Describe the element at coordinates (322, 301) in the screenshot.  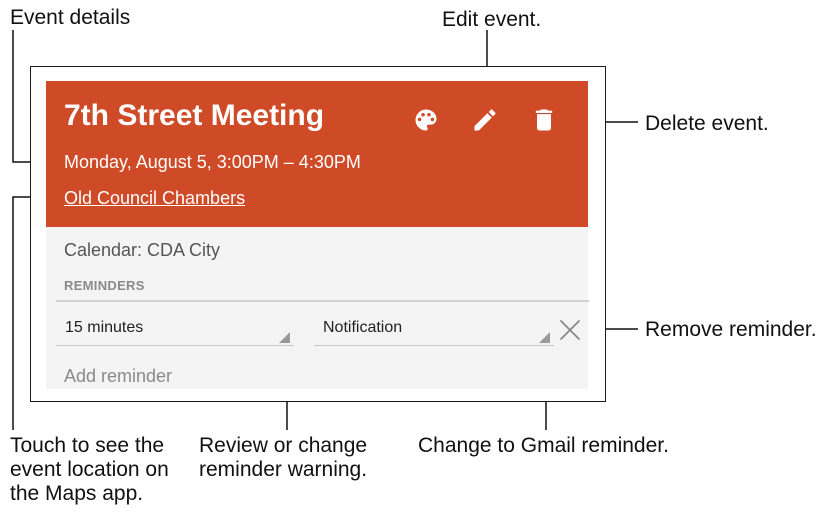
I see `reminders-divider` at that location.